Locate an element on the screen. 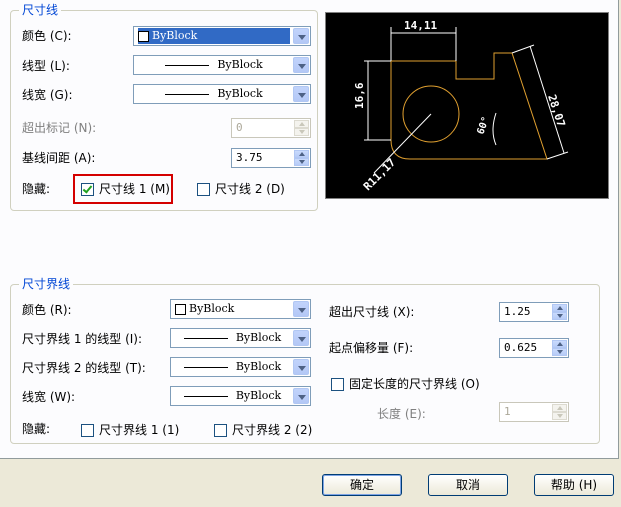  suppress-ext-line-1-checkbox: 尺寸界线 1 (1) is located at coordinates (130, 430).